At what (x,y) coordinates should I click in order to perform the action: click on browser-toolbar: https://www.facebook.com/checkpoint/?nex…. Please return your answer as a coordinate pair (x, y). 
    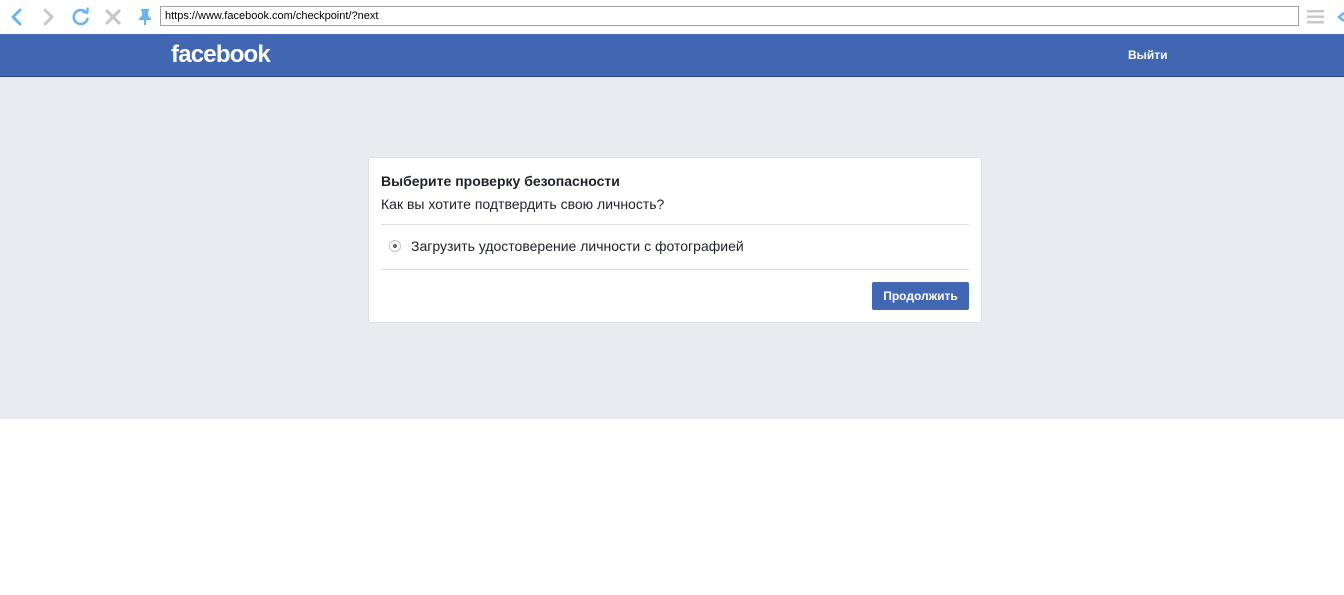
    Looking at the image, I should click on (672, 17).